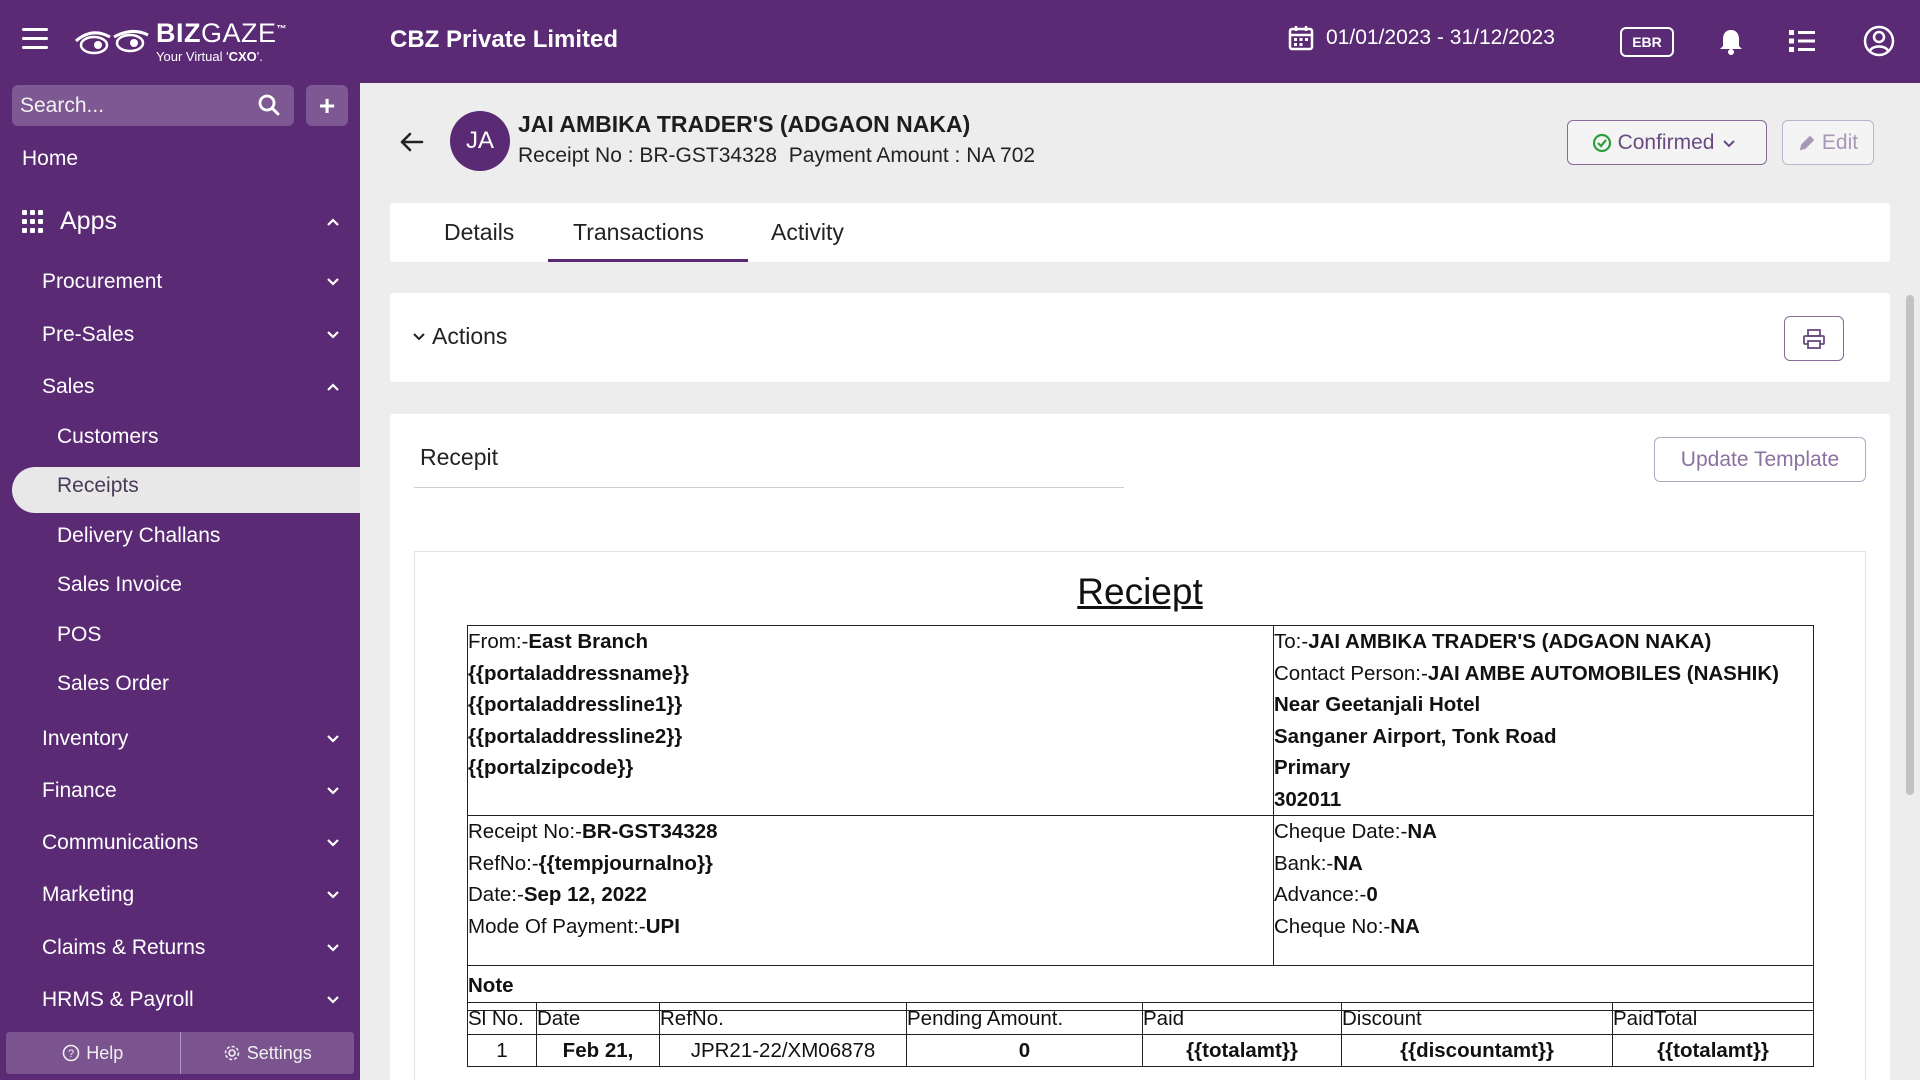 The width and height of the screenshot is (1920, 1080). What do you see at coordinates (638, 232) in the screenshot?
I see `tab-transactions: Transactions` at bounding box center [638, 232].